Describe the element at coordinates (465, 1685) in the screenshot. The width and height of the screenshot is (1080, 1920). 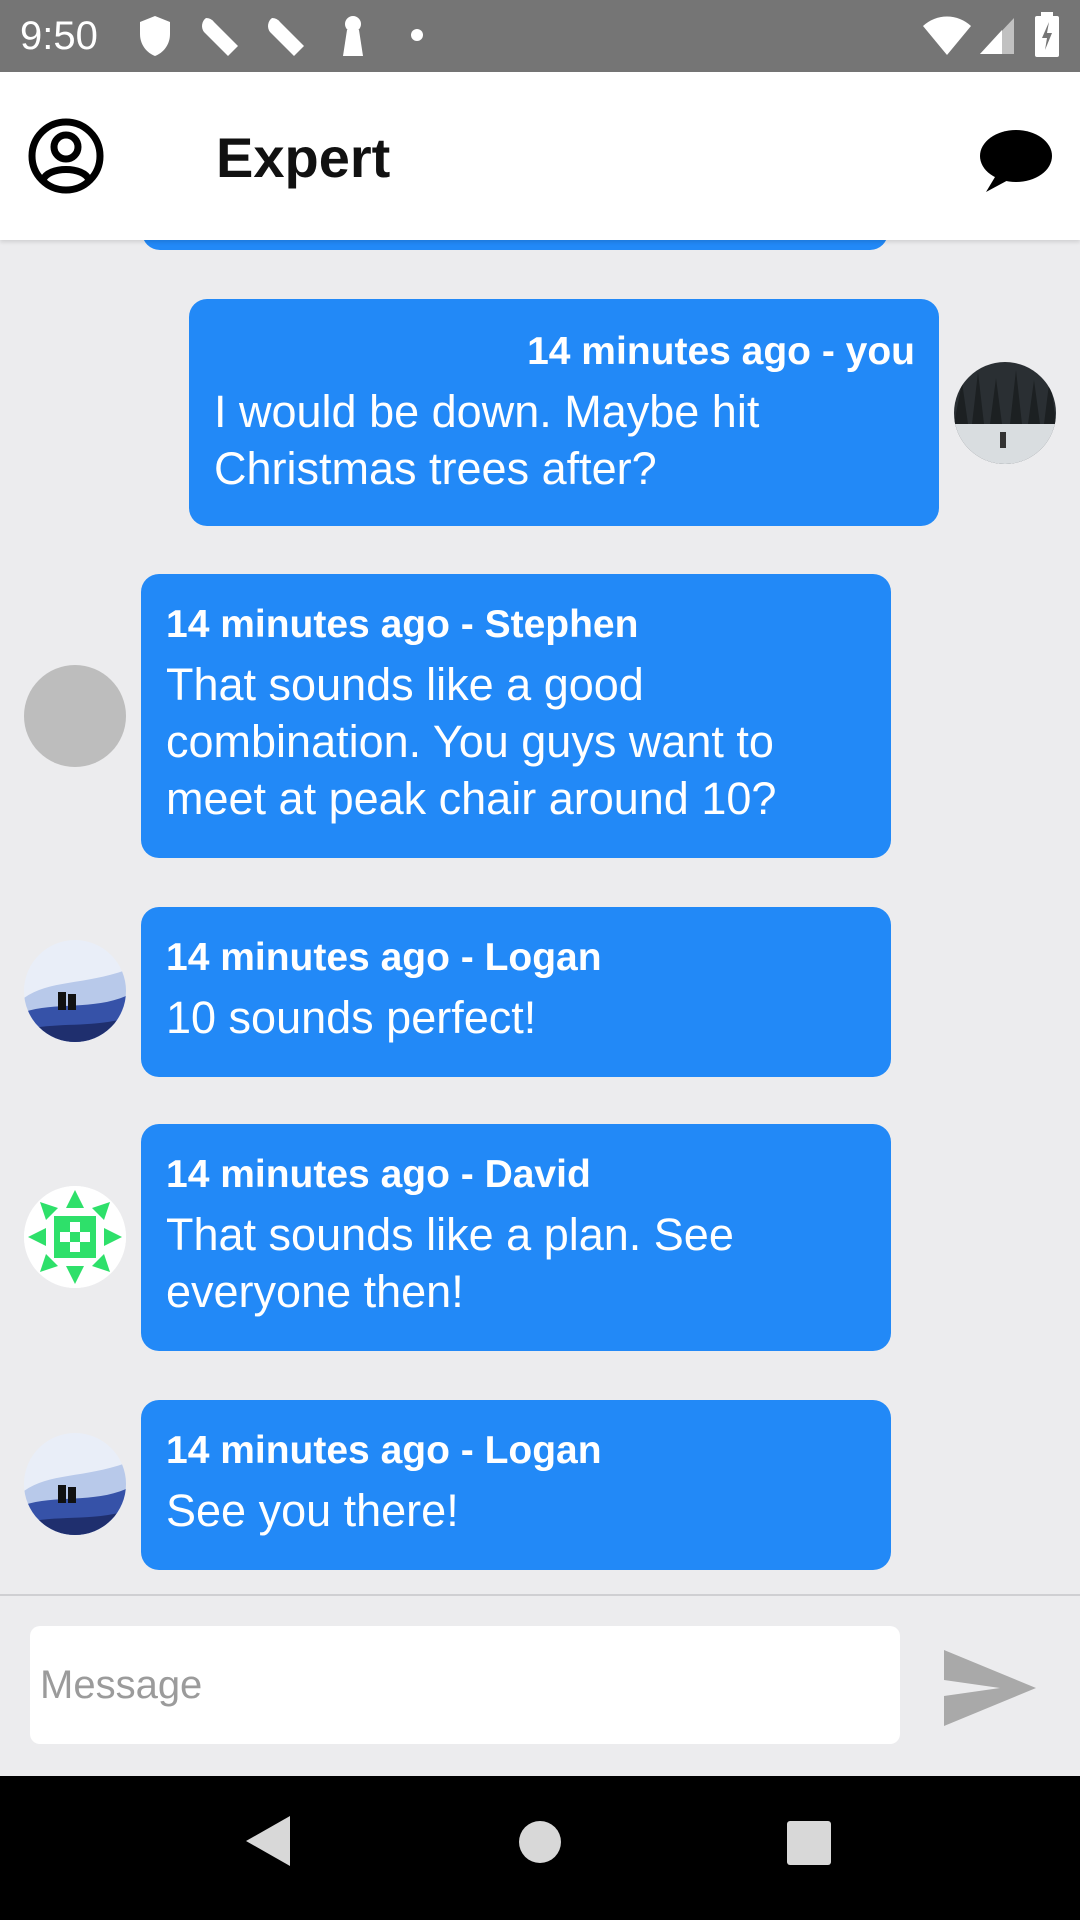
I see `message-input` at that location.